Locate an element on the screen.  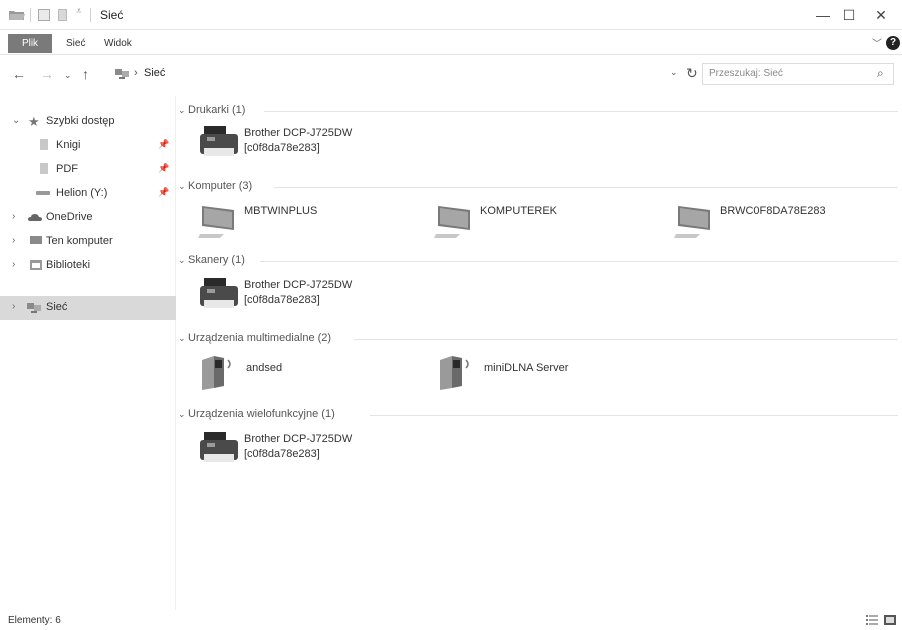
breadcrumb-chevron-icon: › is located at coordinates (136, 73).